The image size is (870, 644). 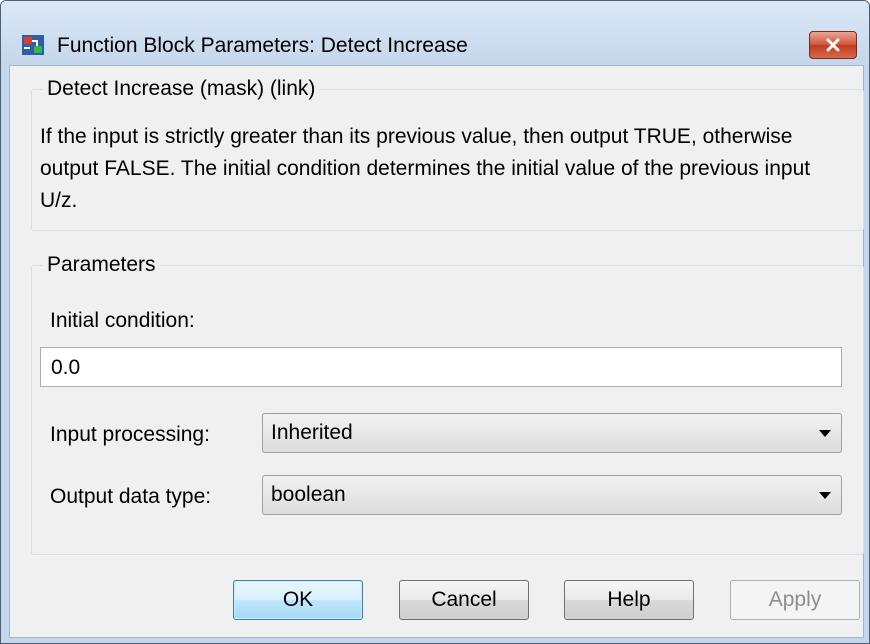 What do you see at coordinates (33, 45) in the screenshot?
I see `simulink-block-icon` at bounding box center [33, 45].